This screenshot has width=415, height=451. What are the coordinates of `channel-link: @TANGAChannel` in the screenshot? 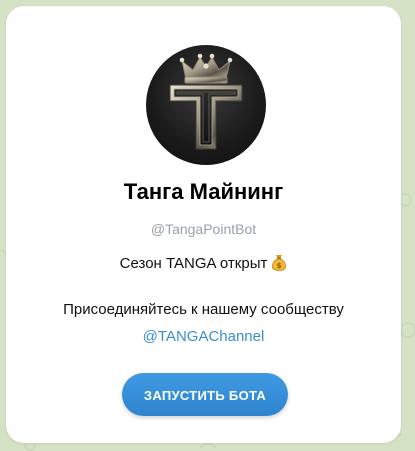 It's located at (203, 336).